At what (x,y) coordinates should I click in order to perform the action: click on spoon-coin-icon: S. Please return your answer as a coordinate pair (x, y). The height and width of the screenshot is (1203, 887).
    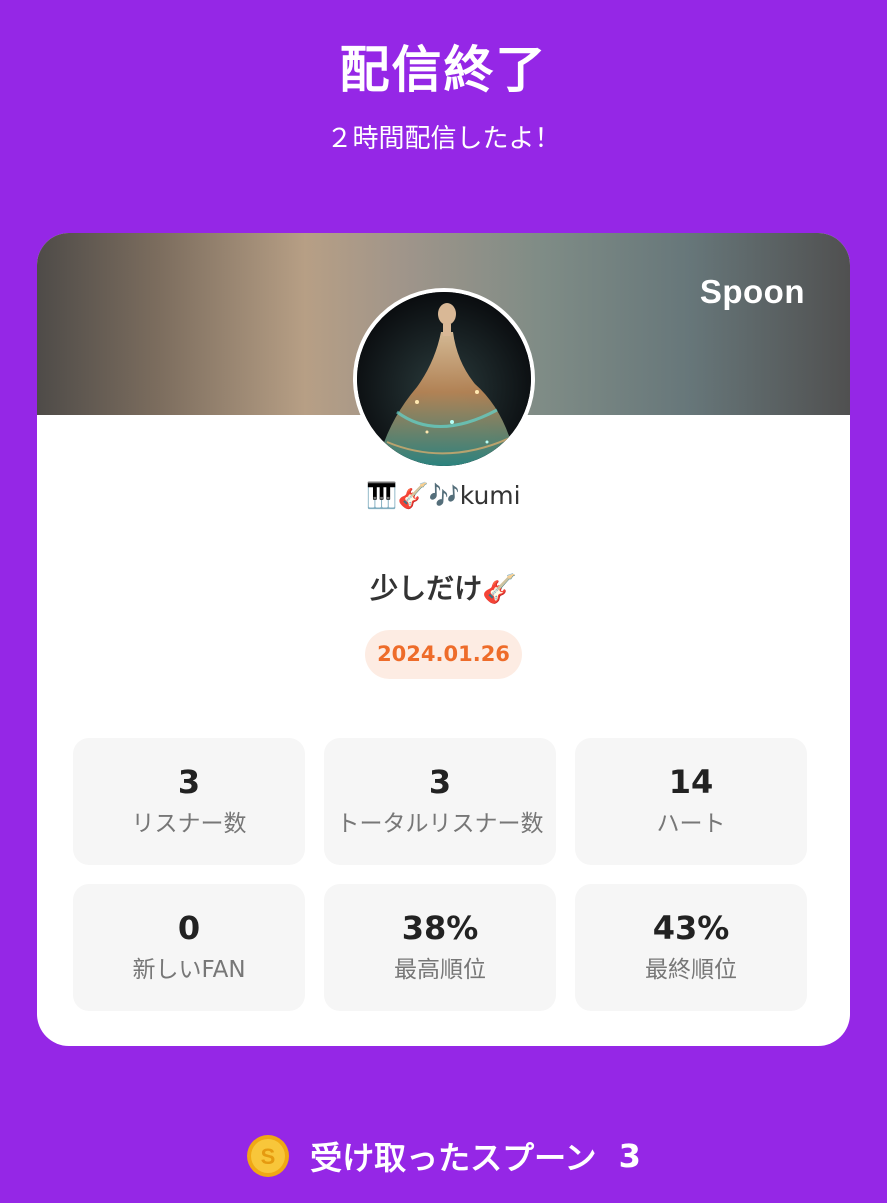
    Looking at the image, I should click on (268, 1156).